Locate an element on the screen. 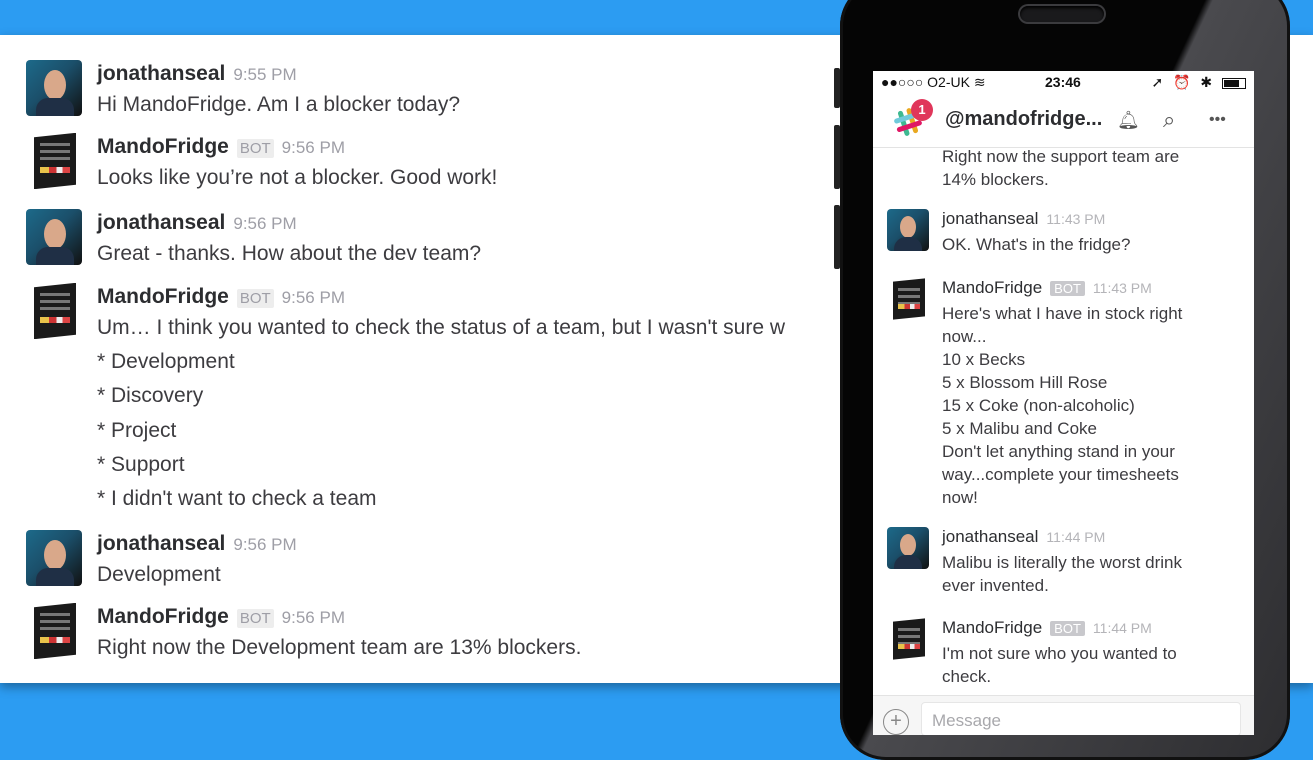  message-composer: + Message is located at coordinates (1063, 715).